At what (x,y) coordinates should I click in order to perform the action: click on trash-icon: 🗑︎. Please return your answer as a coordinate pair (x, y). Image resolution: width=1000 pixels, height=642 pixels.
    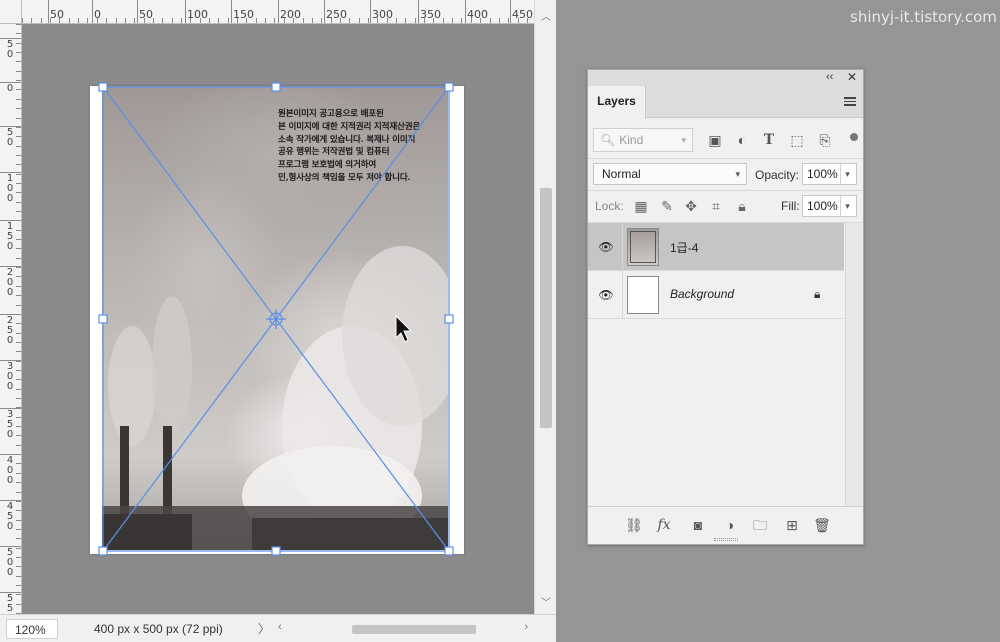
    Looking at the image, I should click on (822, 525).